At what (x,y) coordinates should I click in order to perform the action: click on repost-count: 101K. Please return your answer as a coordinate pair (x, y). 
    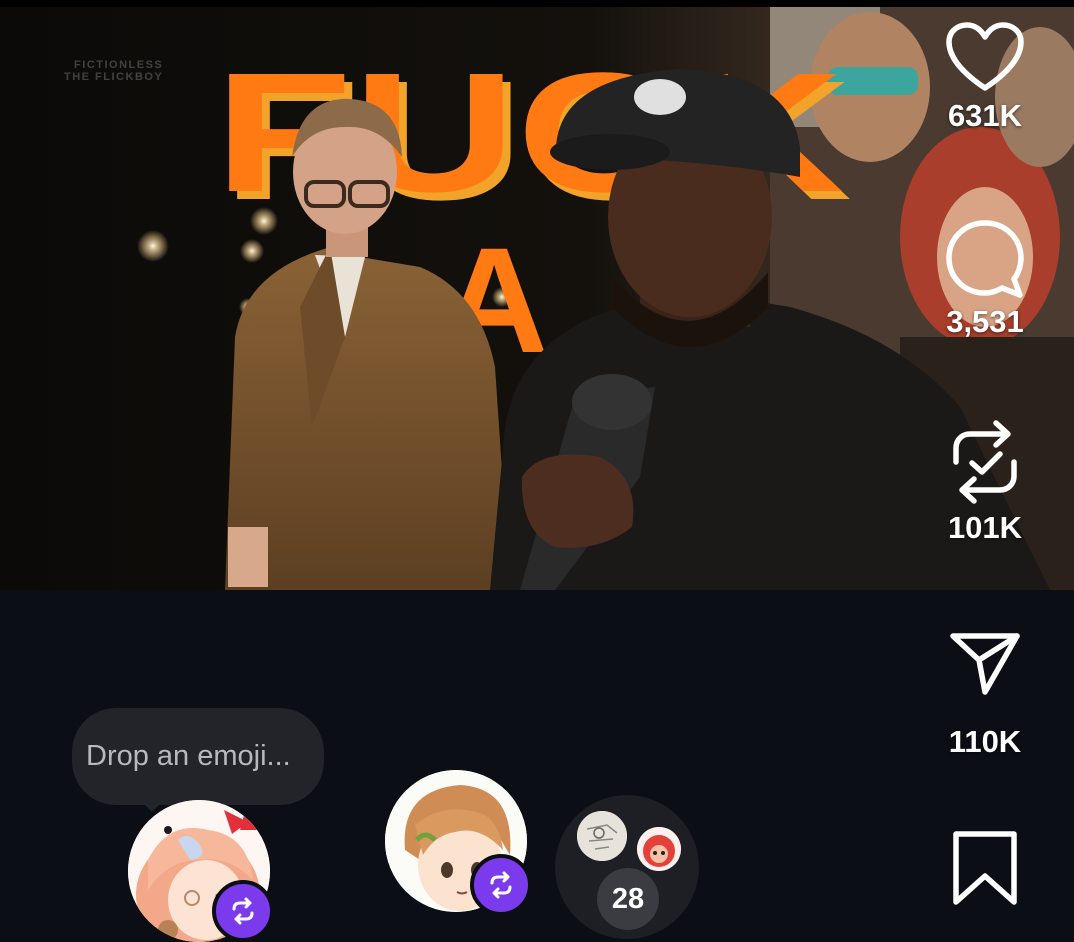
    Looking at the image, I should click on (985, 527).